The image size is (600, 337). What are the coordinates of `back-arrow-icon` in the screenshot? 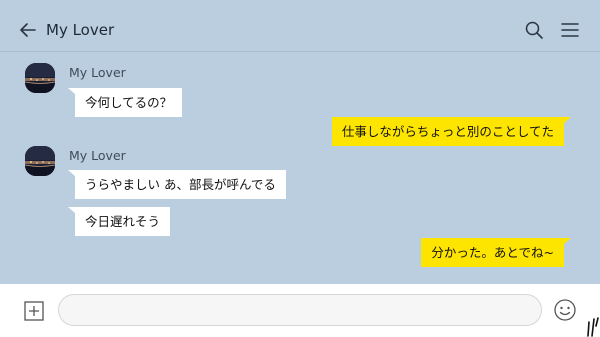 It's located at (28, 30).